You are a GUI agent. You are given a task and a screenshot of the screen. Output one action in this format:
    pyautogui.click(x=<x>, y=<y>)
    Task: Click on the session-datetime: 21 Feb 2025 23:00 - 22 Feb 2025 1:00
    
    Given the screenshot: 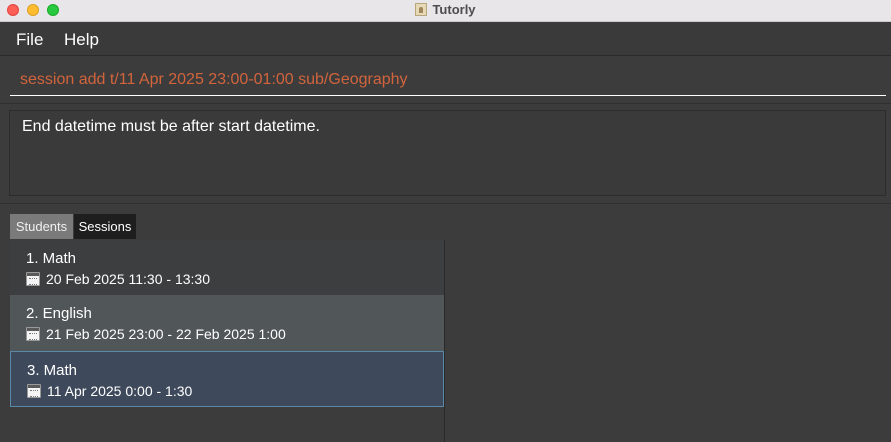 What is the action you would take?
    pyautogui.click(x=156, y=334)
    